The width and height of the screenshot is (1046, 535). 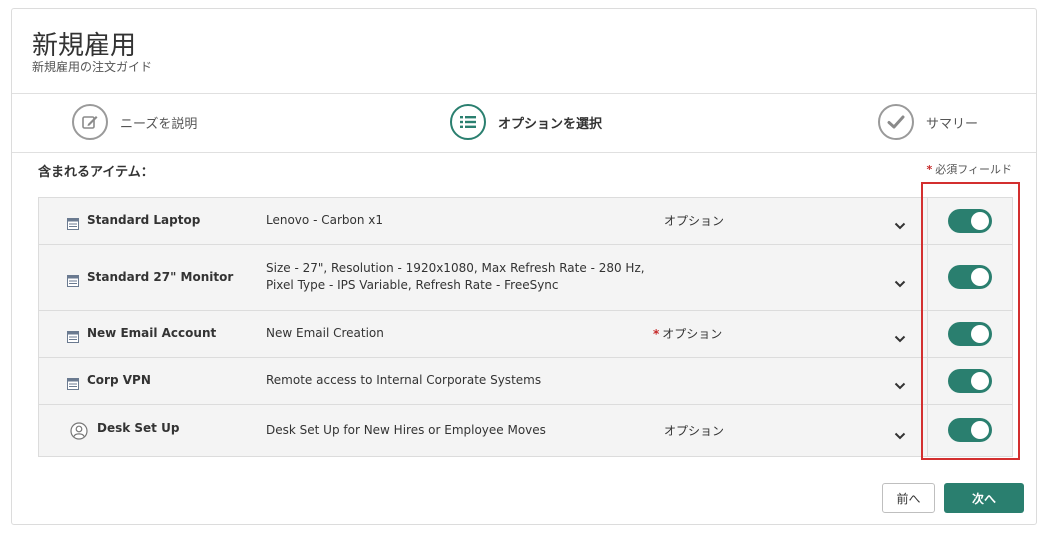 What do you see at coordinates (84, 46) in the screenshot?
I see `page-title: 新規雇用` at bounding box center [84, 46].